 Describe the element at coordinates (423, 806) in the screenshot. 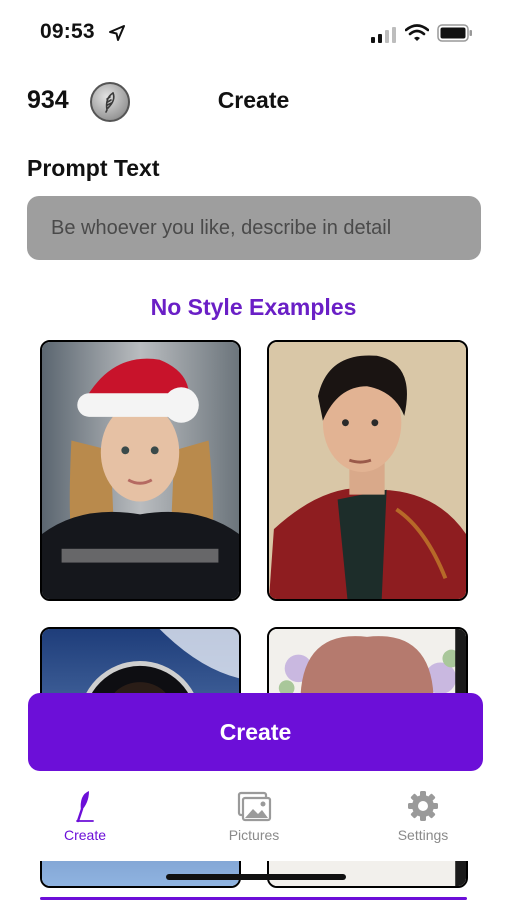

I see `gear-icon` at that location.